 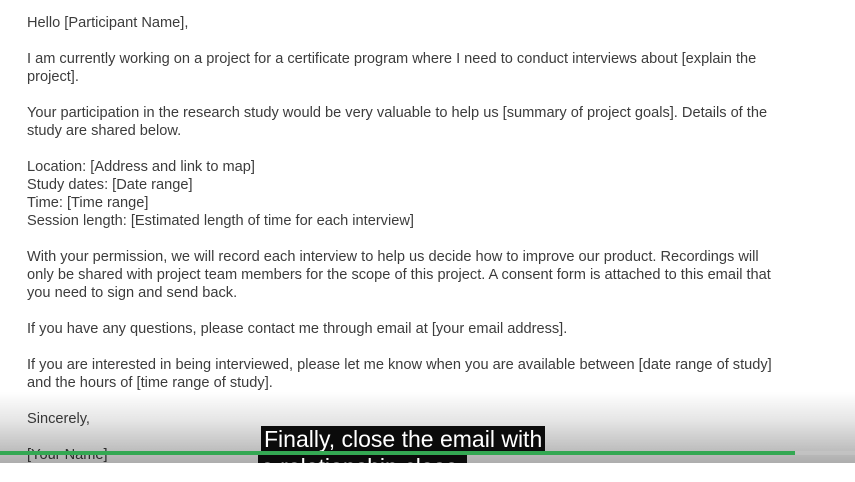 What do you see at coordinates (110, 185) in the screenshot?
I see `study-dates-line: Study dates: [Date range]` at bounding box center [110, 185].